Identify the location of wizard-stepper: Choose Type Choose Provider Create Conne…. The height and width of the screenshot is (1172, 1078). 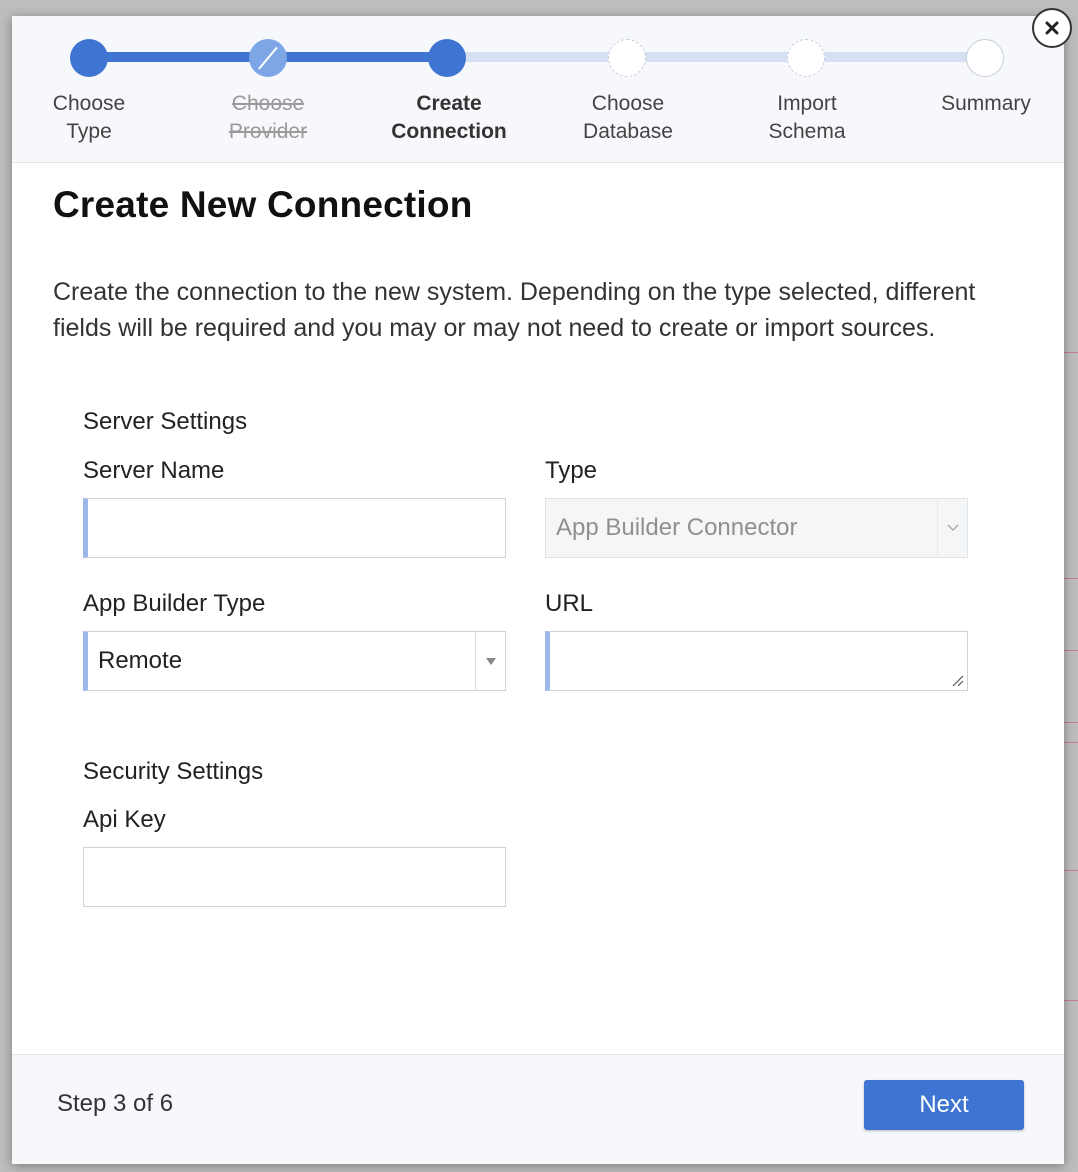
(538, 89).